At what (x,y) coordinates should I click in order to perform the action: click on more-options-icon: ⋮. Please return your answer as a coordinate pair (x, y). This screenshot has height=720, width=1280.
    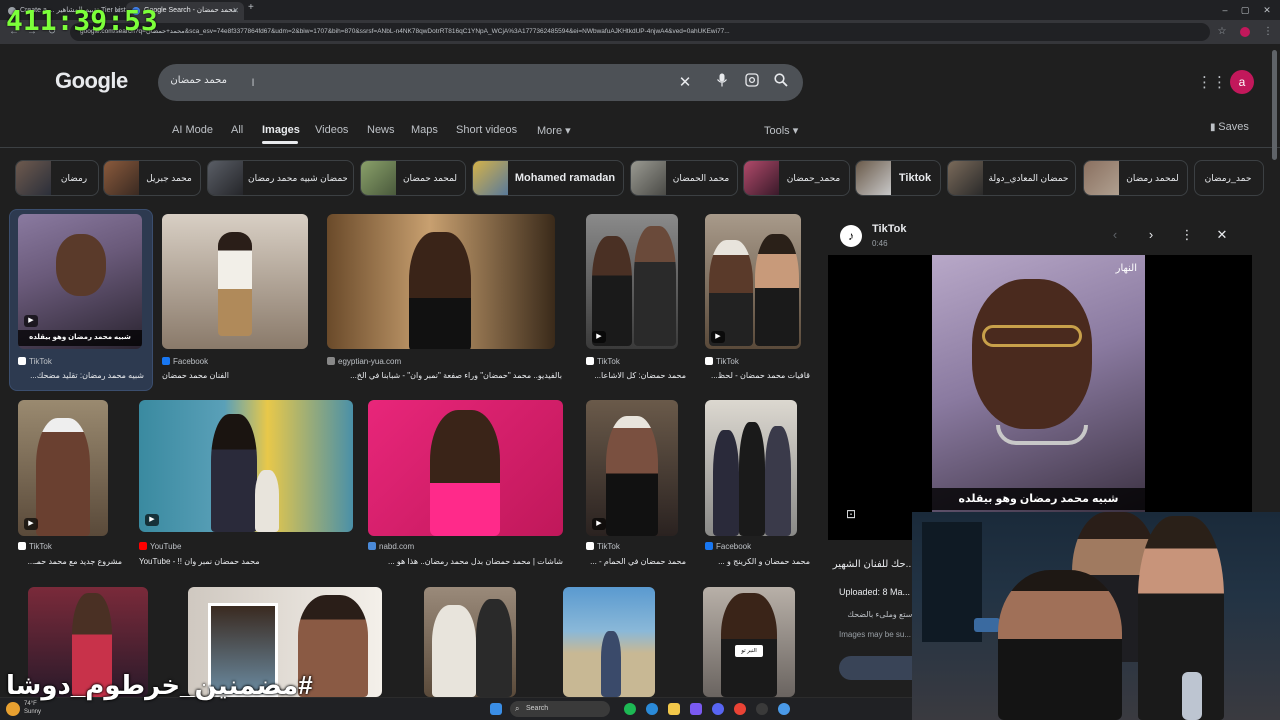
    Looking at the image, I should click on (1187, 235).